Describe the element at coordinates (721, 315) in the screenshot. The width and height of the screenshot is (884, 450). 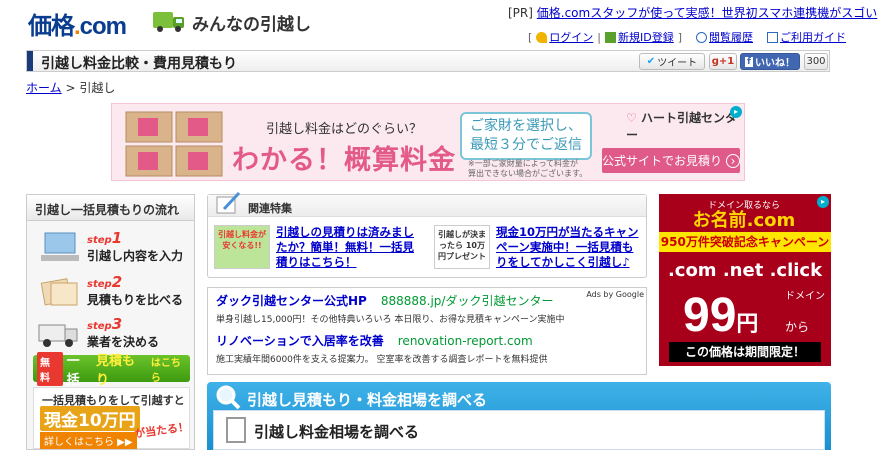
I see `price: 99円` at that location.